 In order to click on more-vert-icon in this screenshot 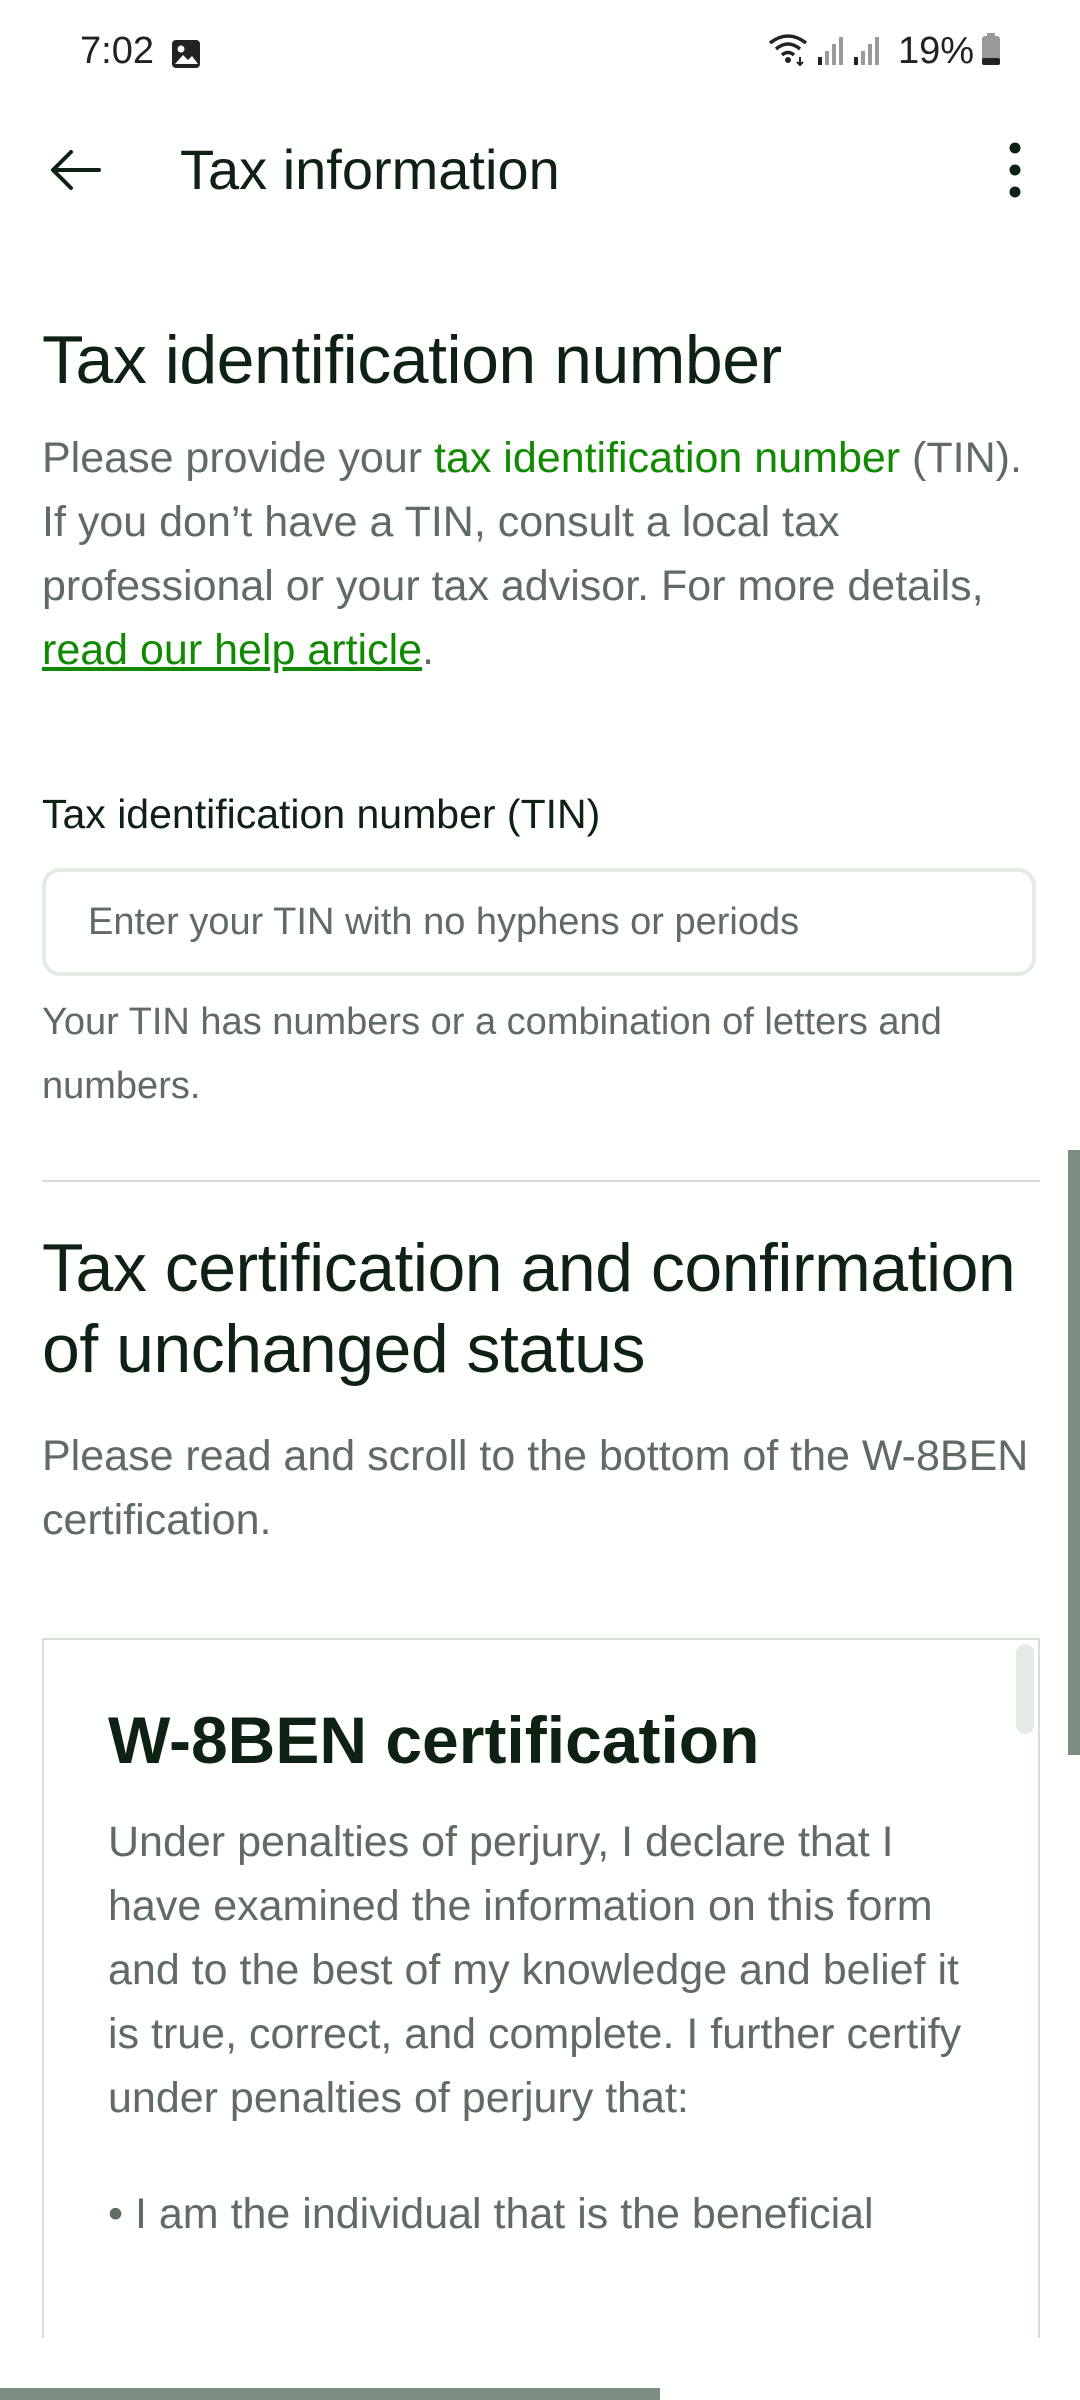, I will do `click(1015, 170)`.